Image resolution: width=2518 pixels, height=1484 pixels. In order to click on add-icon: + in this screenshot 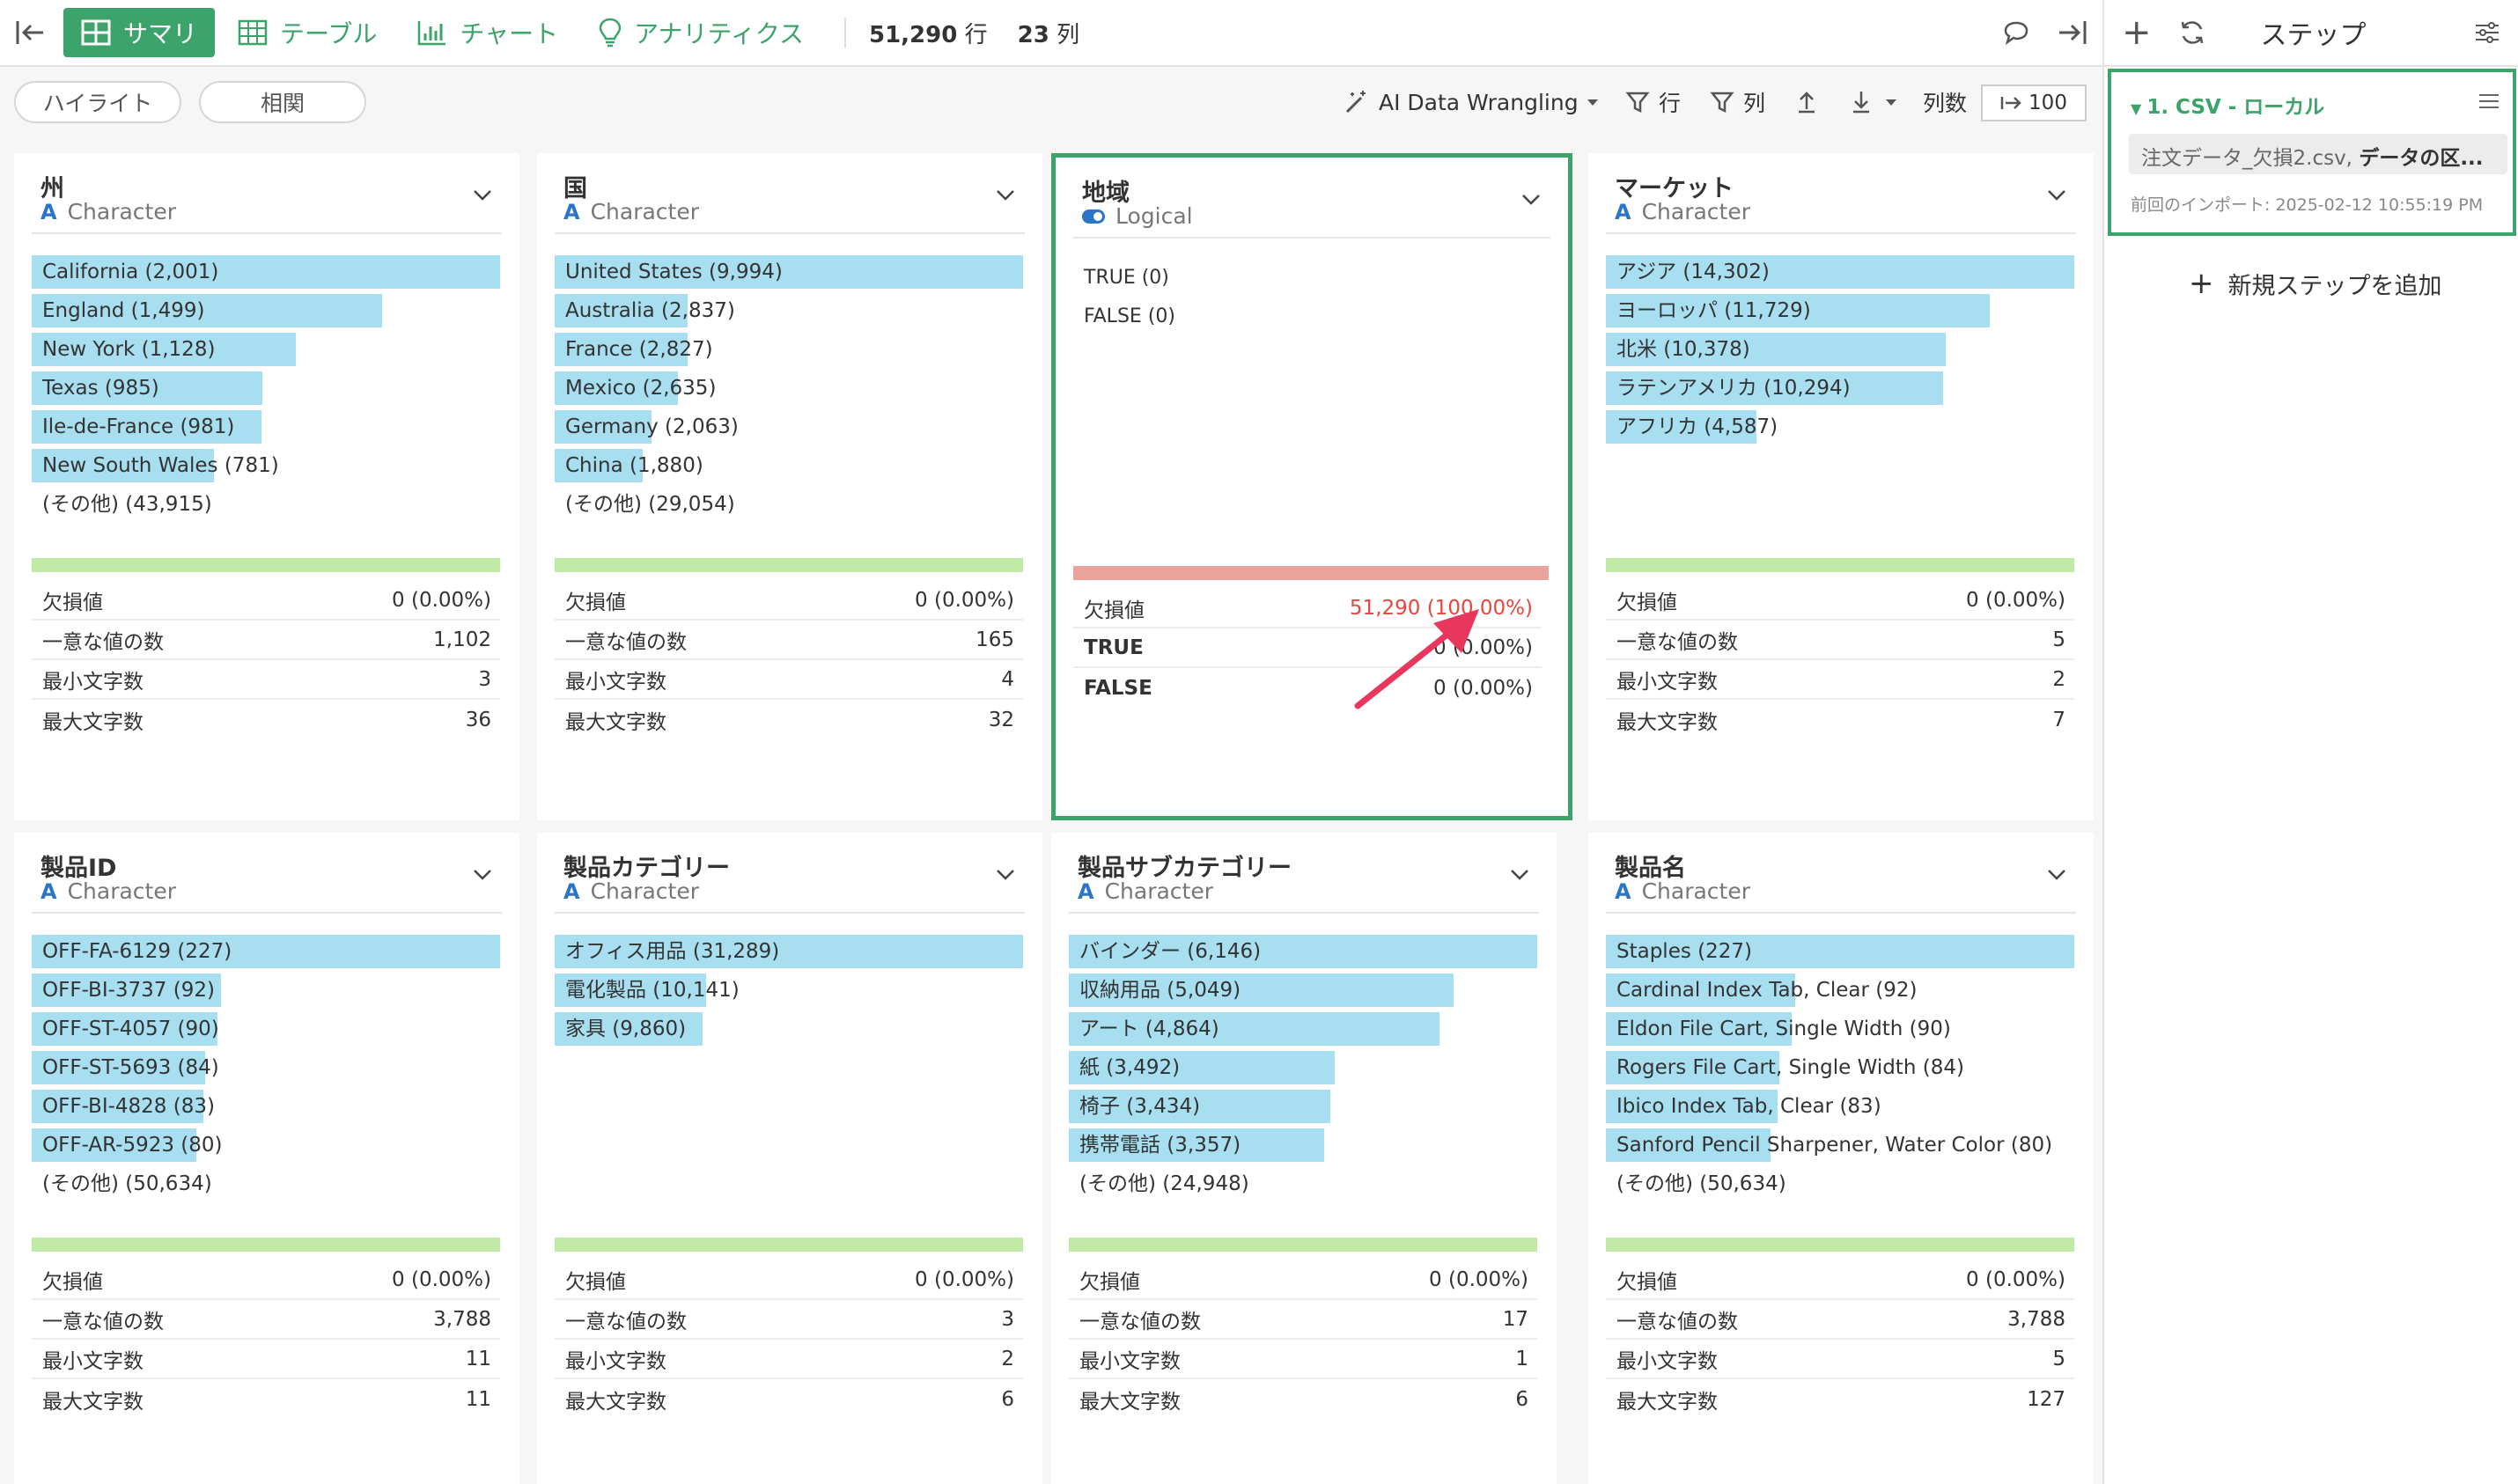, I will do `click(2137, 32)`.